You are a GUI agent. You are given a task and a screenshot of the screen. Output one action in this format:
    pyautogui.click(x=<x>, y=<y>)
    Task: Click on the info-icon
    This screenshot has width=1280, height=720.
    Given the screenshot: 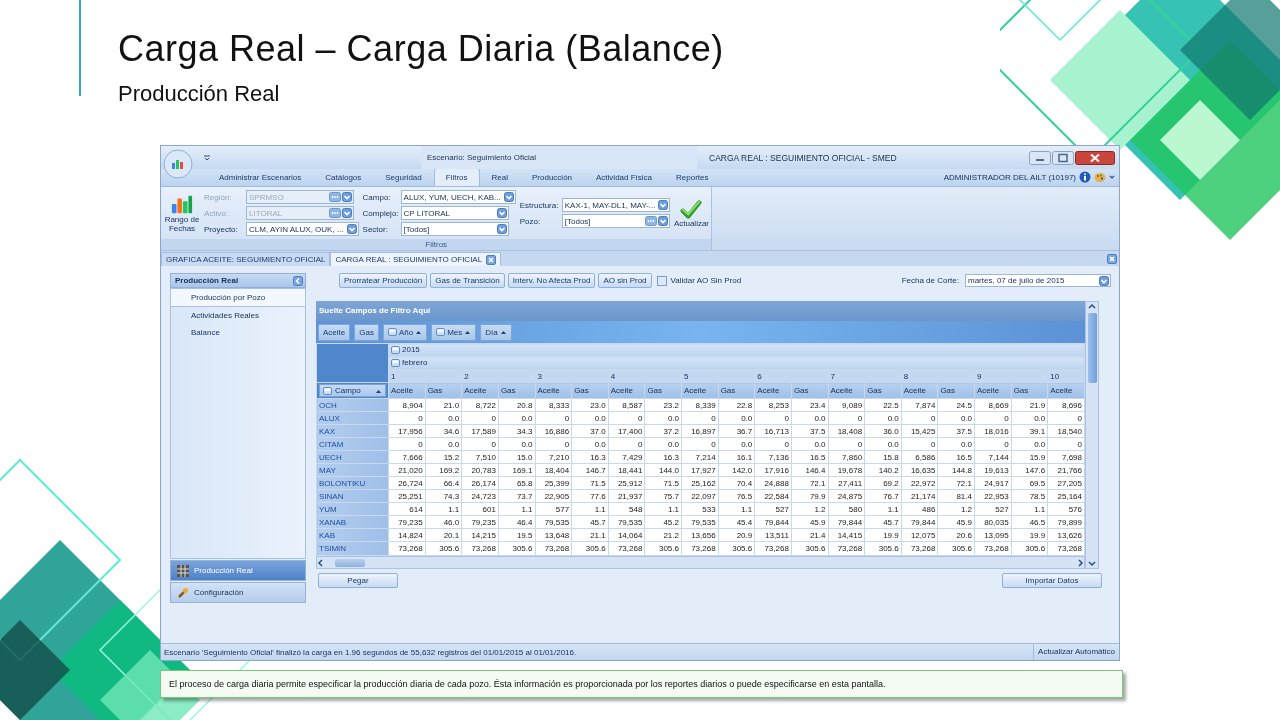 What is the action you would take?
    pyautogui.click(x=1085, y=177)
    